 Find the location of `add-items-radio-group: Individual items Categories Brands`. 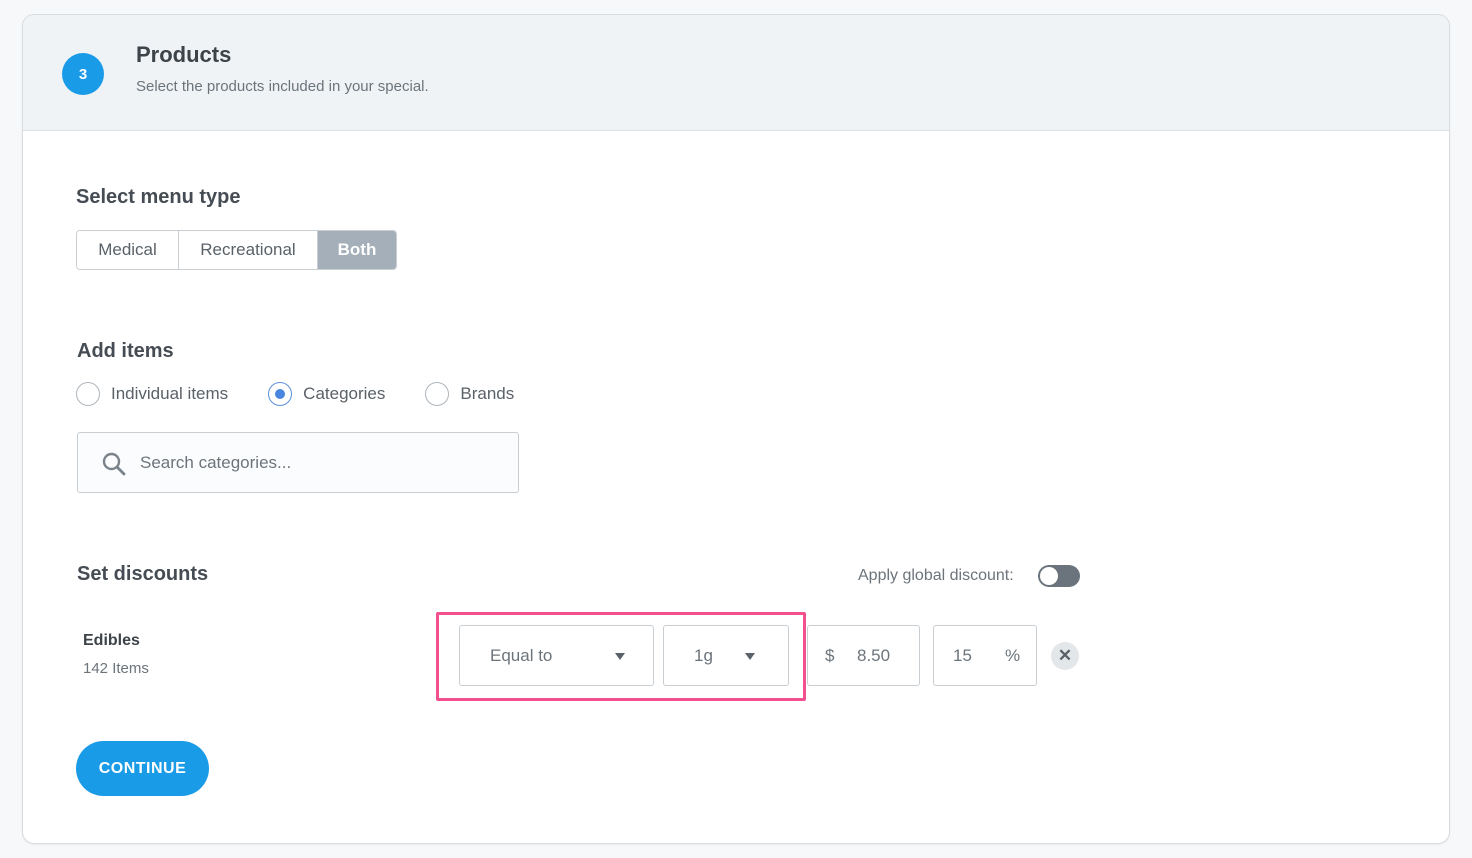

add-items-radio-group: Individual items Categories Brands is located at coordinates (315, 394).